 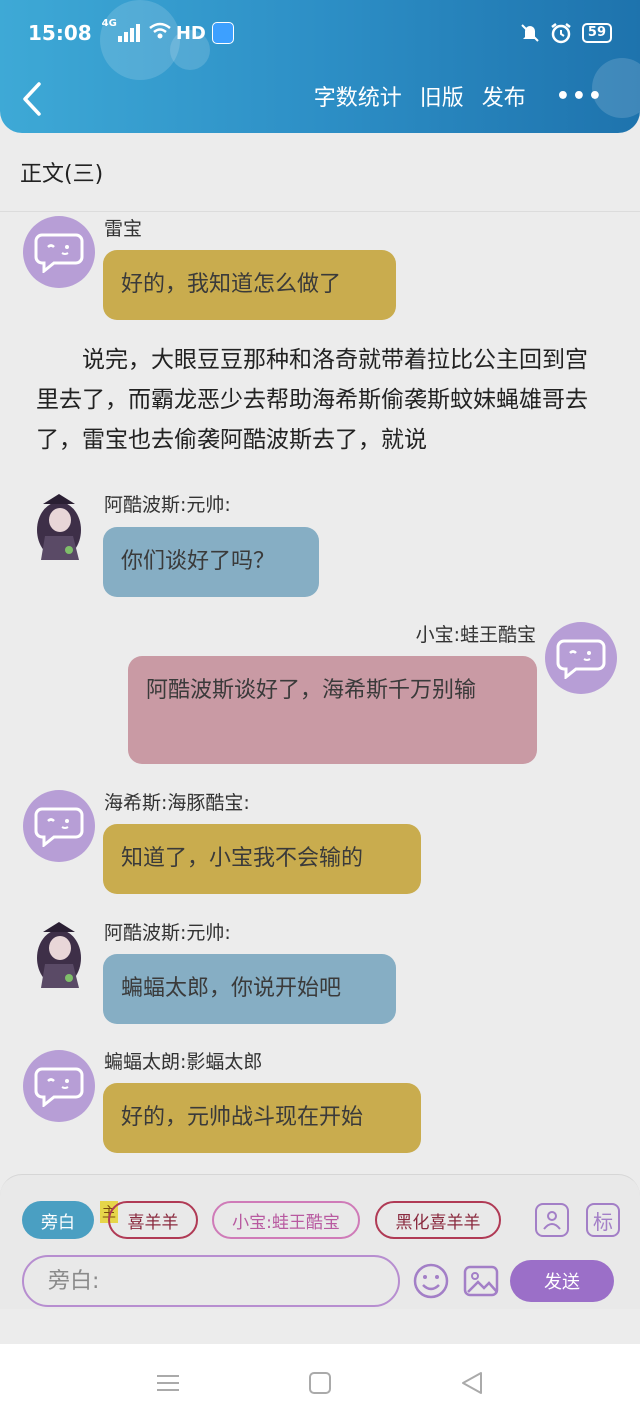 What do you see at coordinates (262, 859) in the screenshot?
I see `message-bubble: 知道了，小宝我不会输的` at bounding box center [262, 859].